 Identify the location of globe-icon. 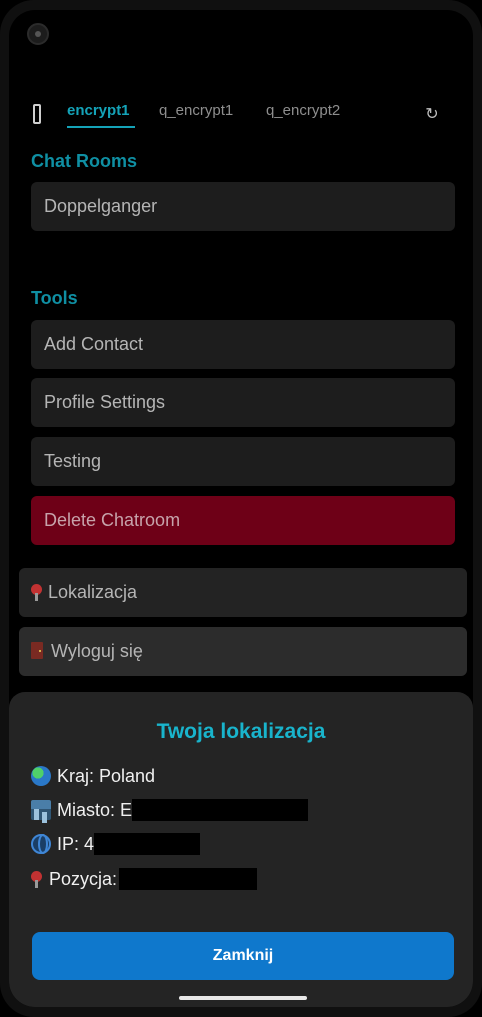
(41, 776).